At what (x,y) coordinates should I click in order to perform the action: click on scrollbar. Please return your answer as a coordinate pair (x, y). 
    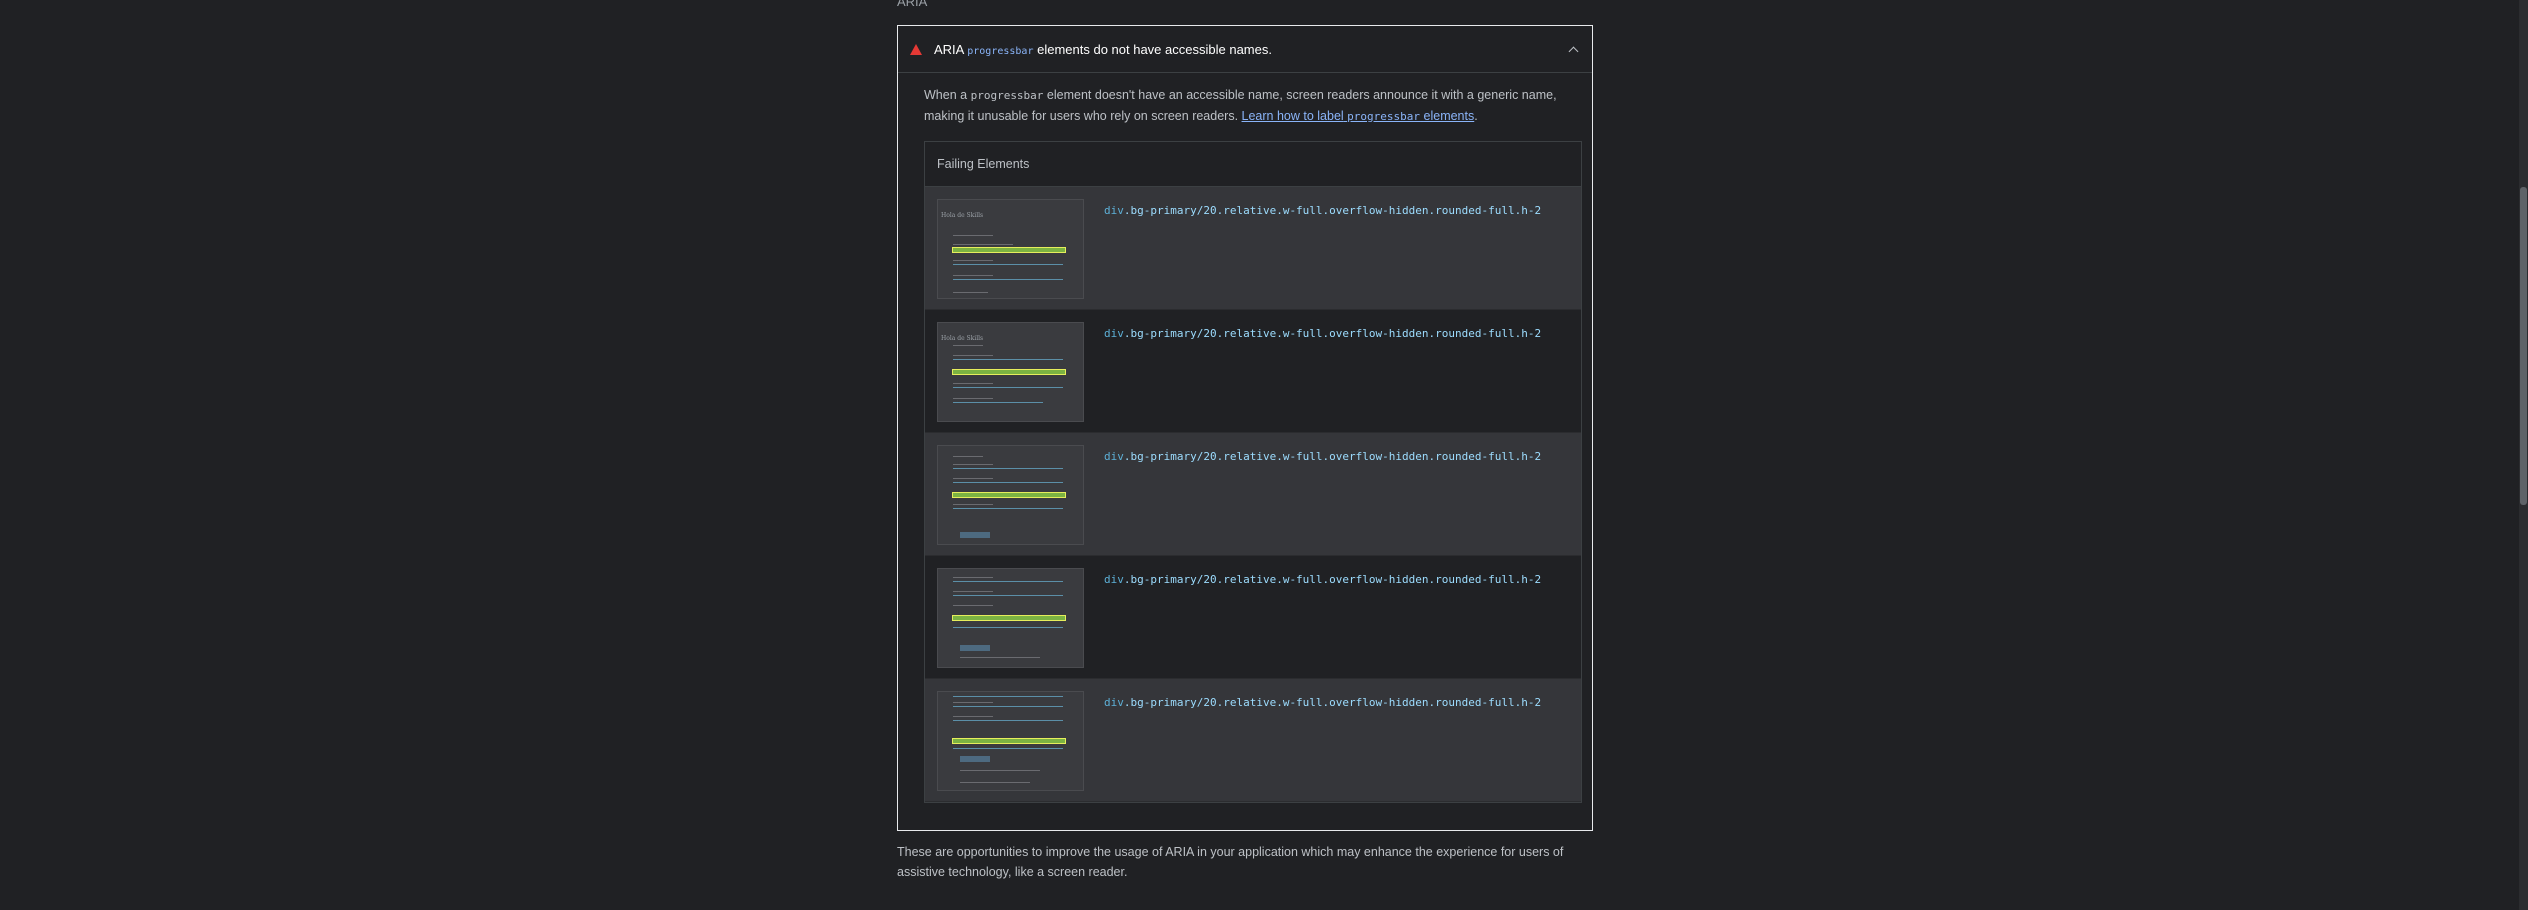
    Looking at the image, I should click on (2523, 455).